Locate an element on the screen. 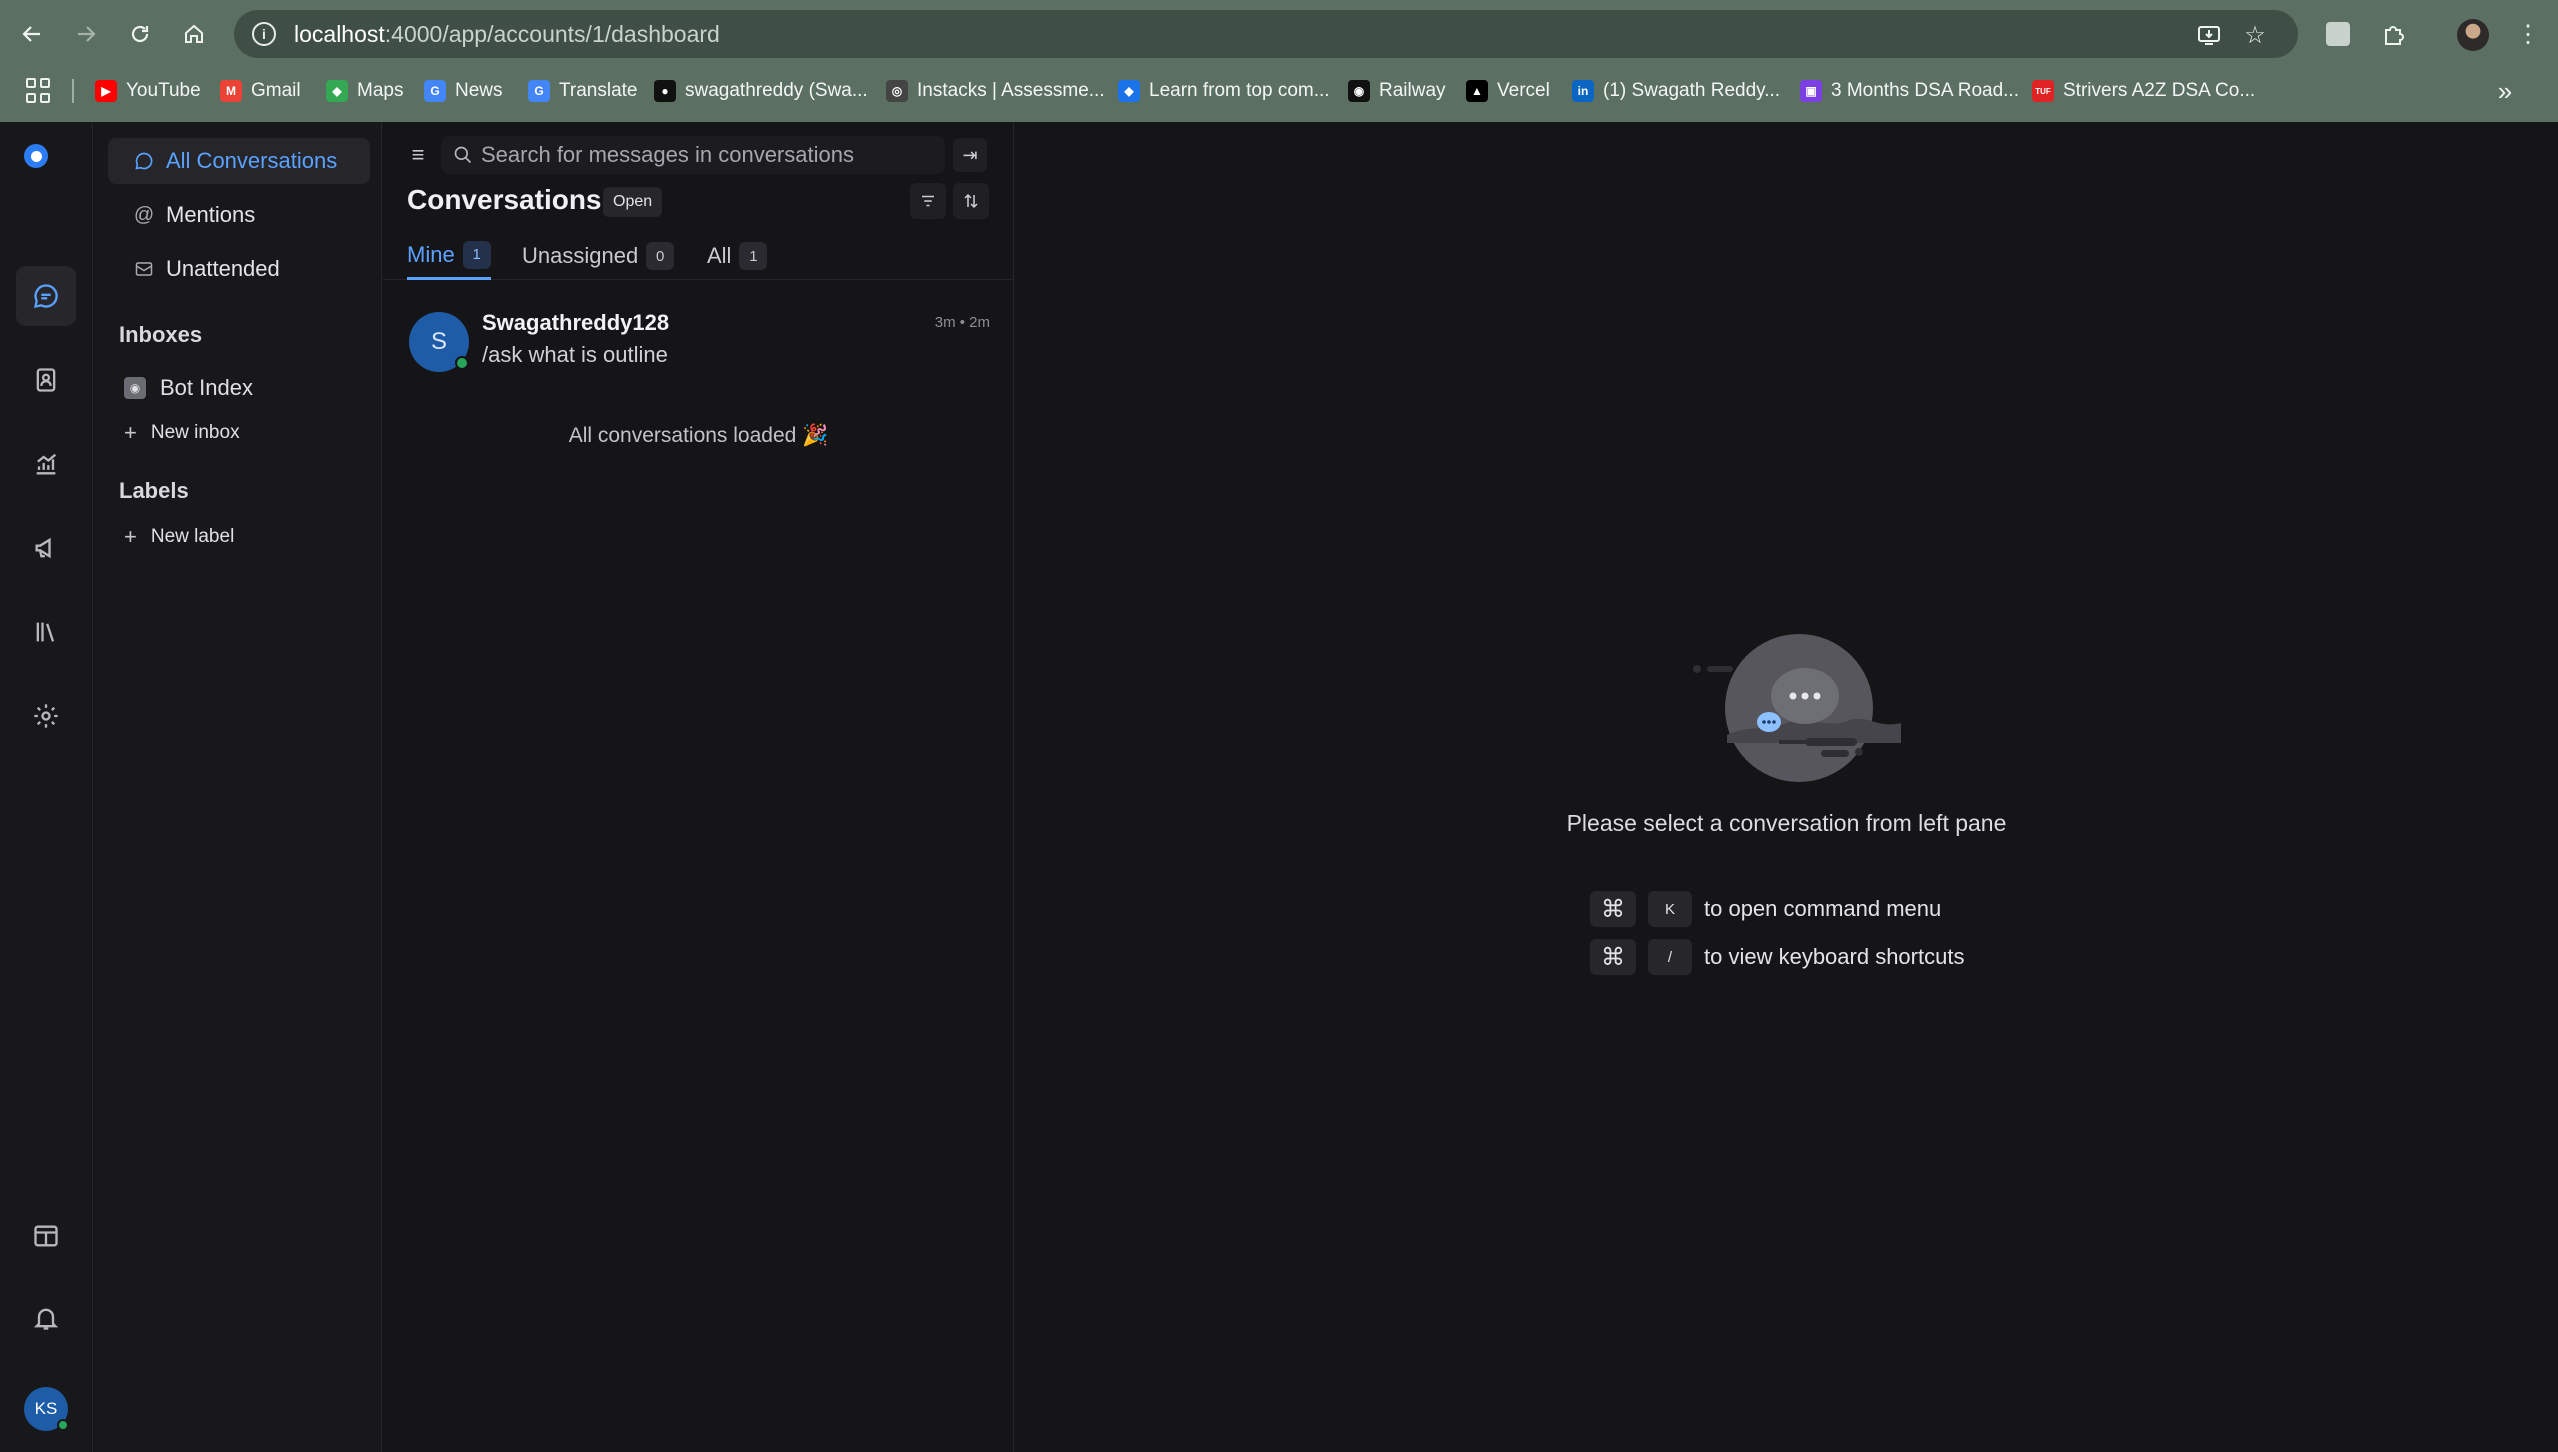 This screenshot has height=1452, width=2558. search-input is located at coordinates (709, 155).